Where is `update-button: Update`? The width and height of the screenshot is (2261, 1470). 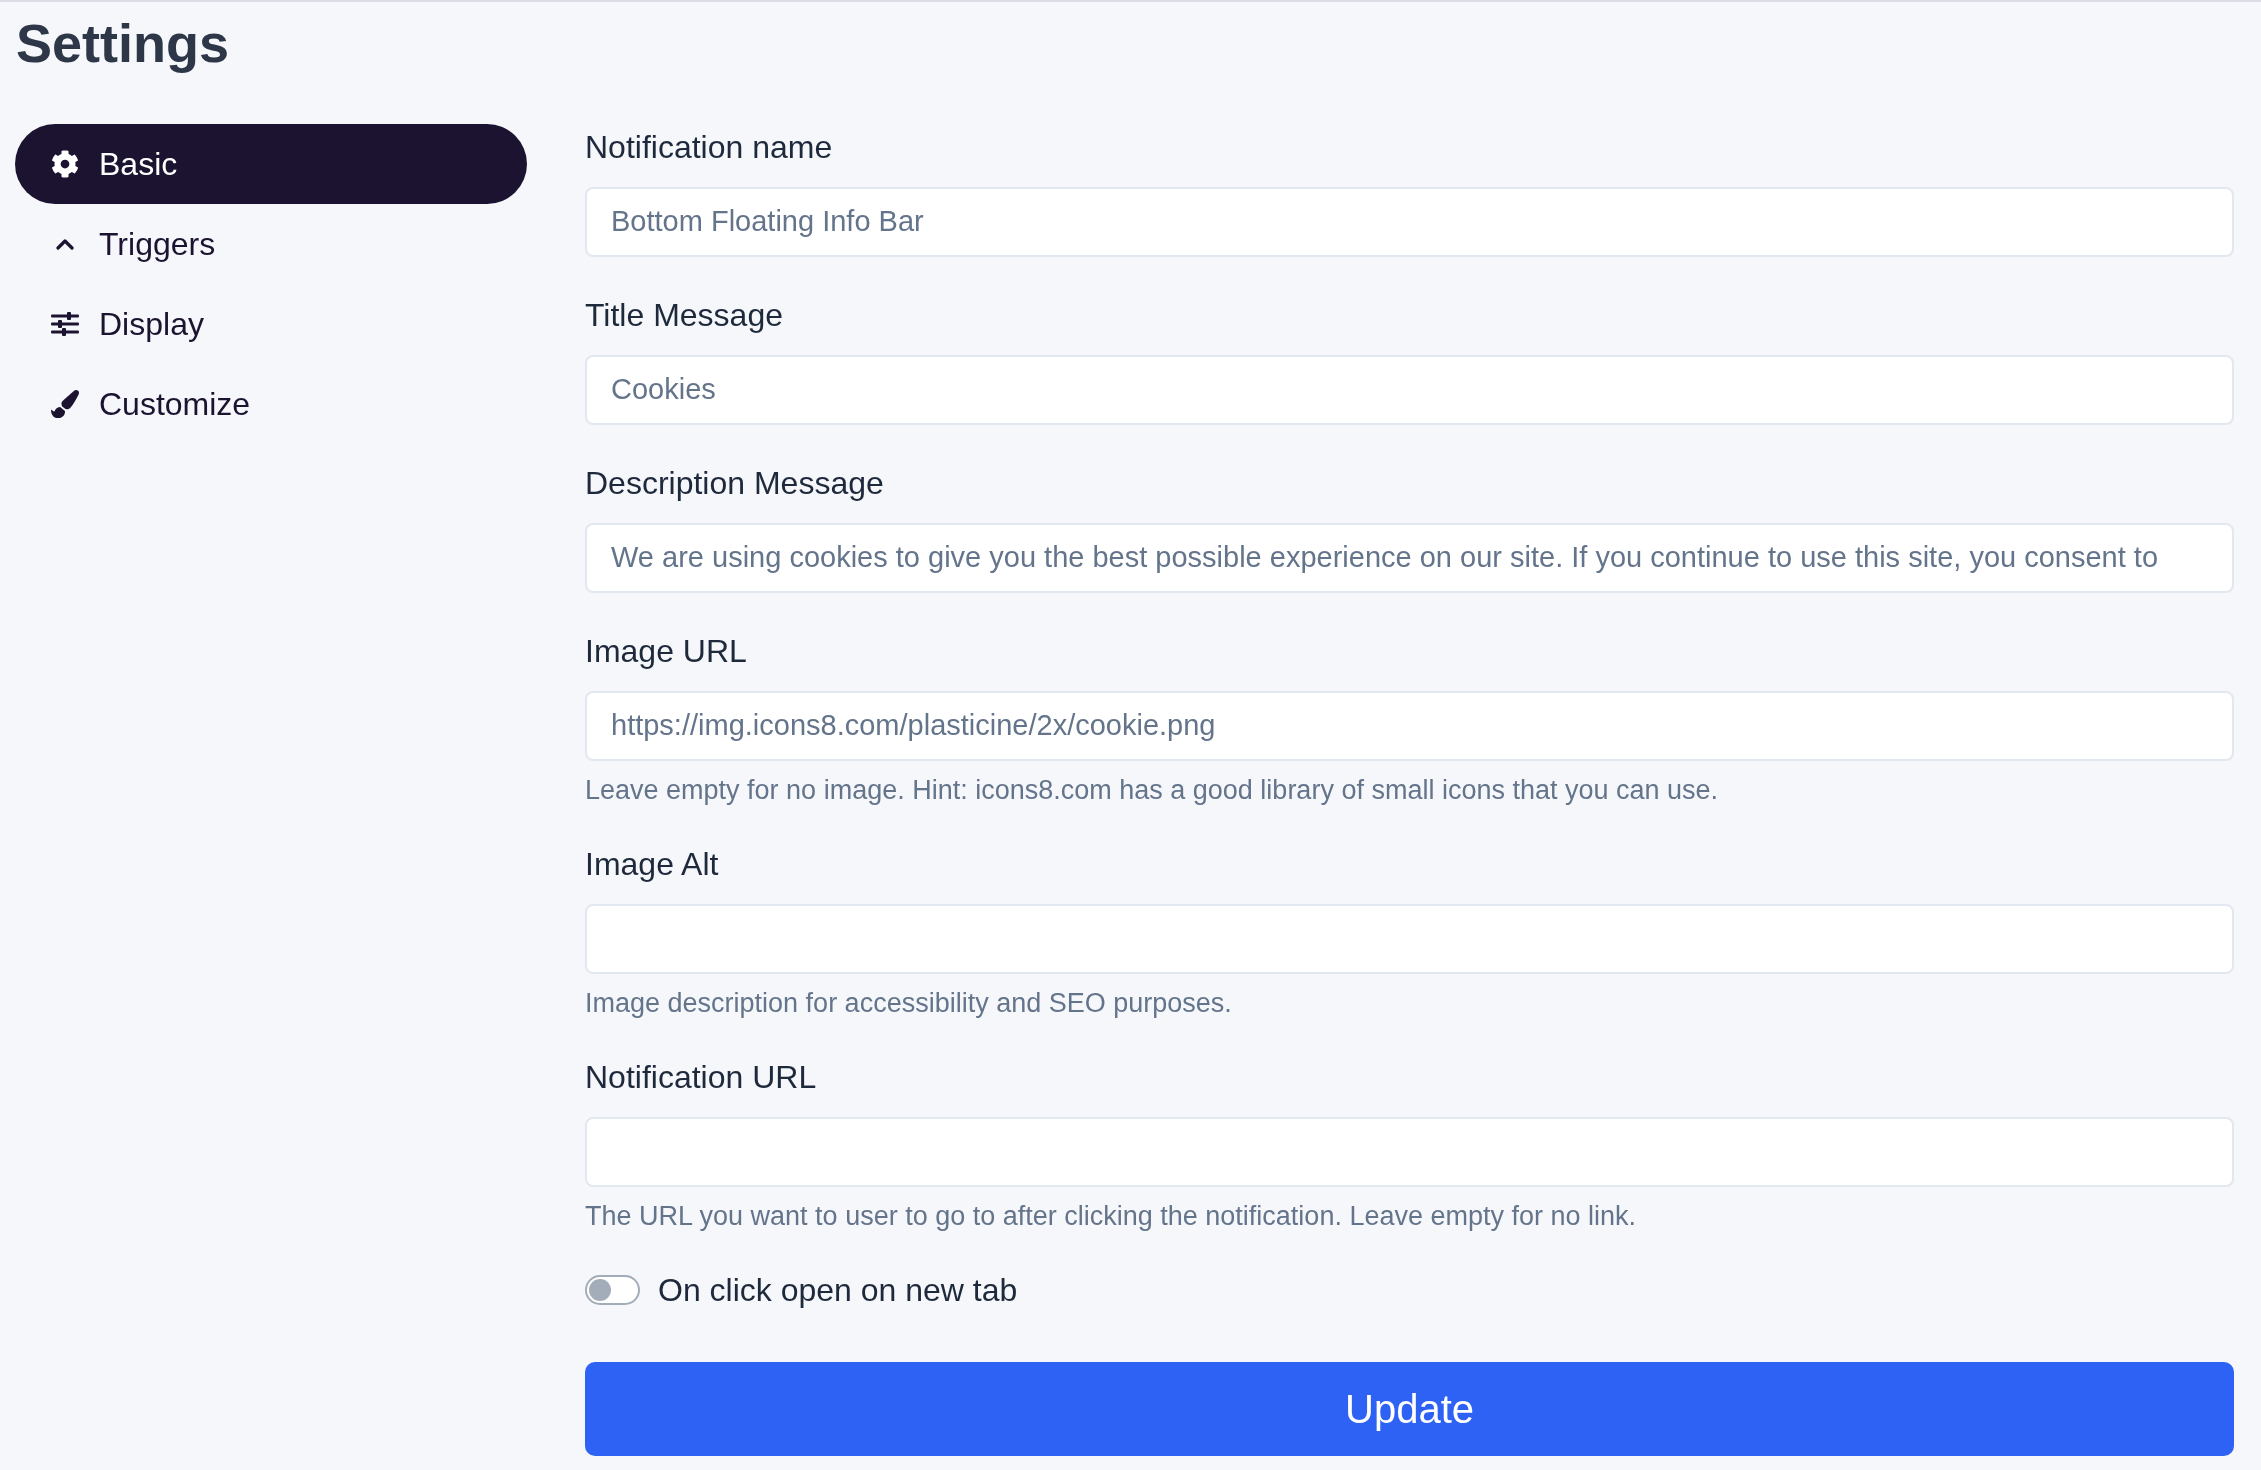 update-button: Update is located at coordinates (1409, 1409).